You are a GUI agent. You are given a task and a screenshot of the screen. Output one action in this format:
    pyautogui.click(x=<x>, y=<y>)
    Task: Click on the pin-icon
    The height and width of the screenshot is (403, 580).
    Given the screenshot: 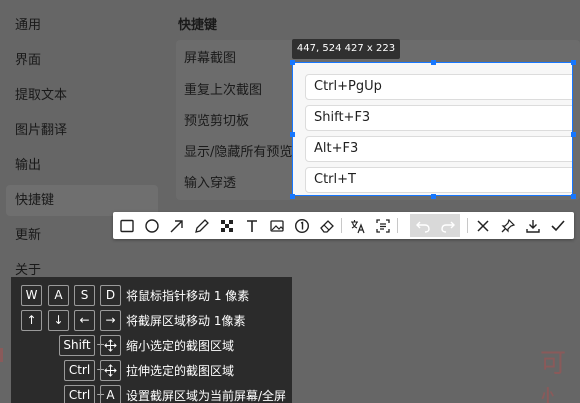 What is the action you would take?
    pyautogui.click(x=507, y=225)
    